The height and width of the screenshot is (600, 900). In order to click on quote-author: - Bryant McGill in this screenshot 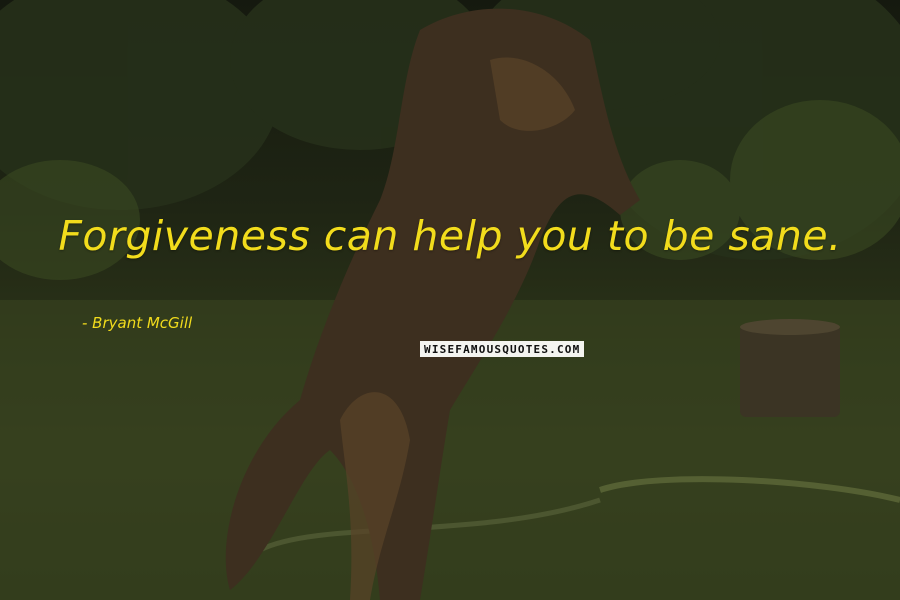, I will do `click(137, 323)`.